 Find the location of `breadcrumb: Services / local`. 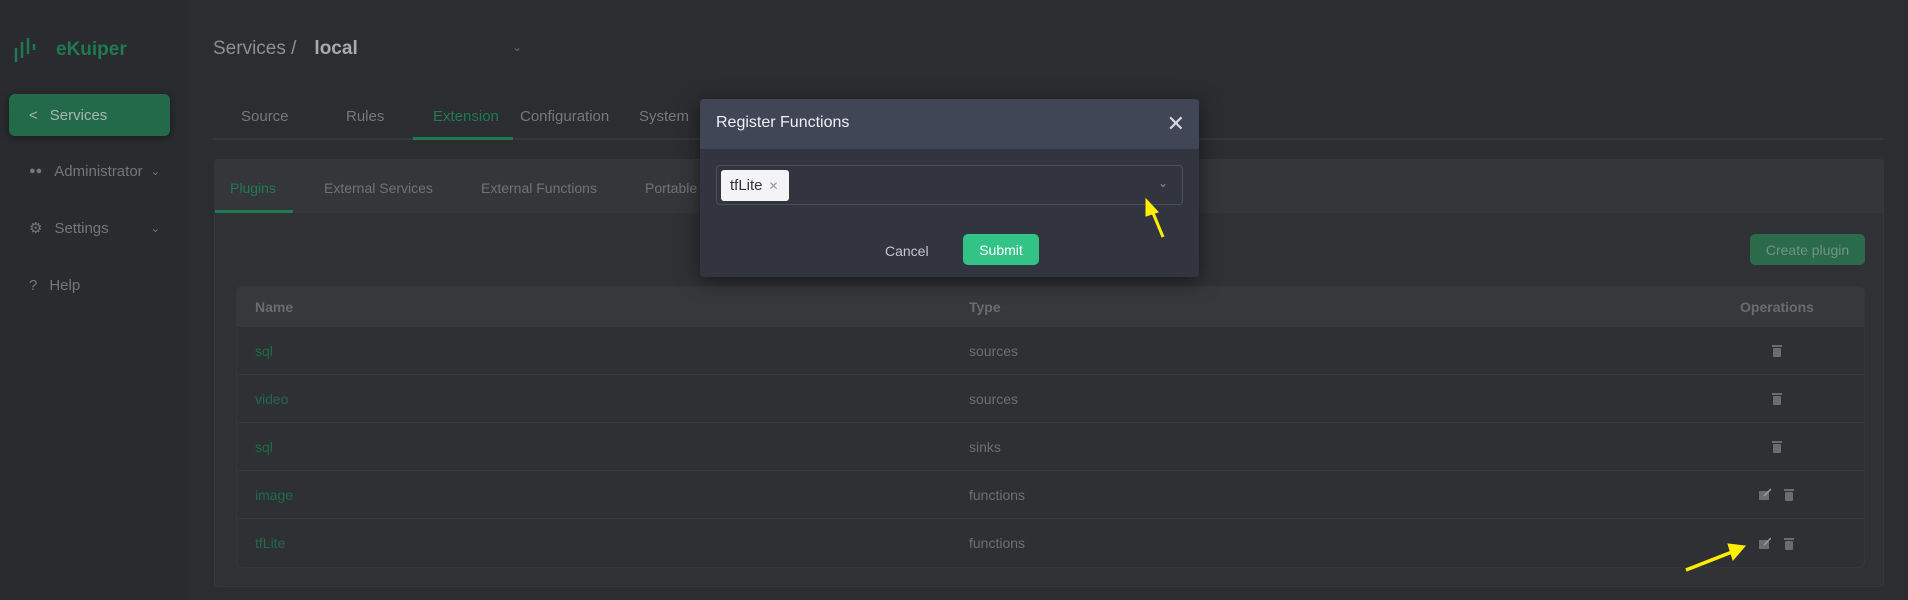

breadcrumb: Services / local is located at coordinates (285, 49).